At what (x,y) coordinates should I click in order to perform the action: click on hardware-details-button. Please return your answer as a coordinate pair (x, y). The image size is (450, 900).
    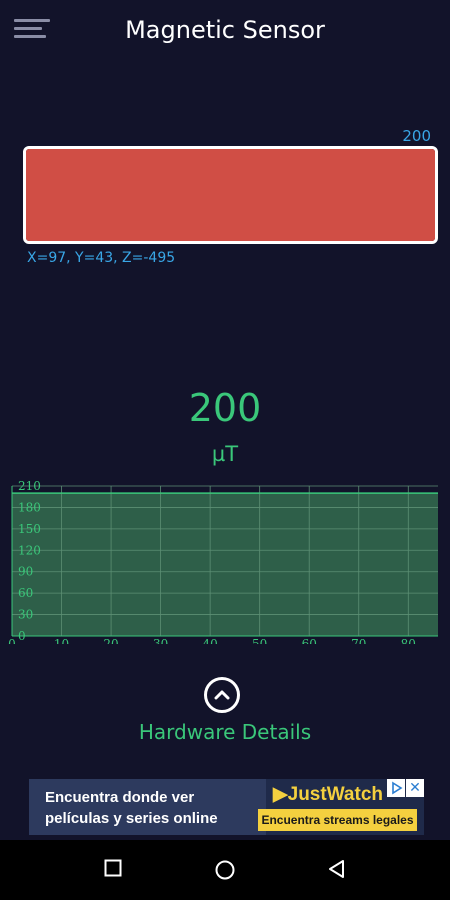
    Looking at the image, I should click on (222, 695).